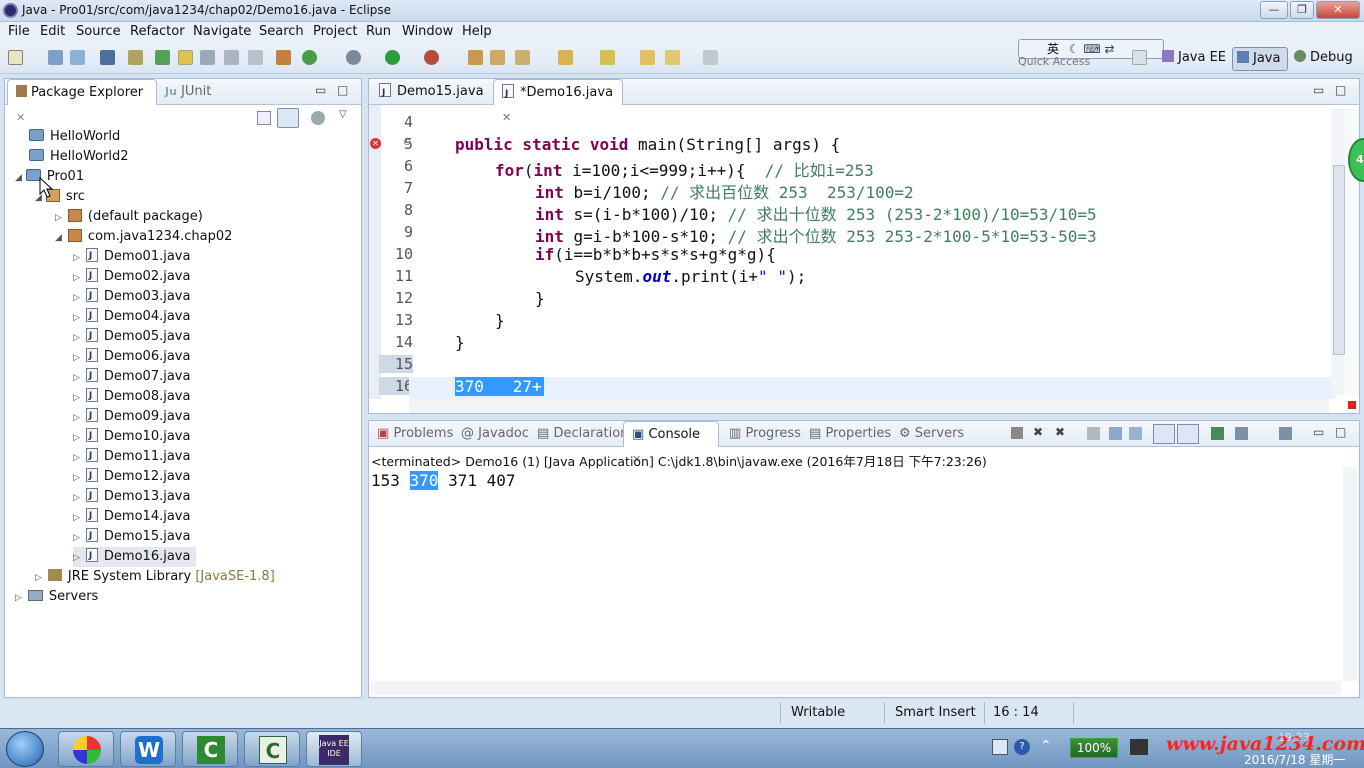  Describe the element at coordinates (1302, 10) in the screenshot. I see `maximize-button: ❐` at that location.